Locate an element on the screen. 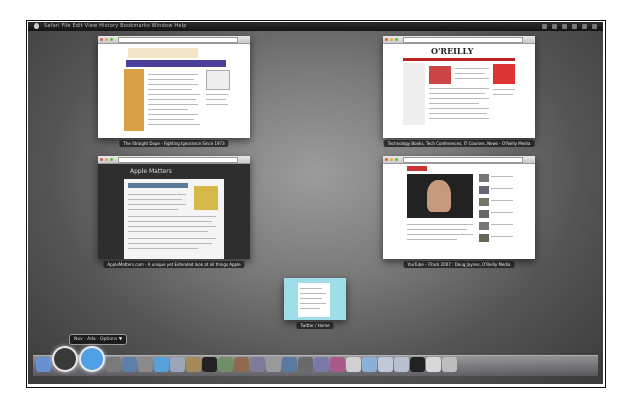  battery-icon is located at coordinates (574, 26).